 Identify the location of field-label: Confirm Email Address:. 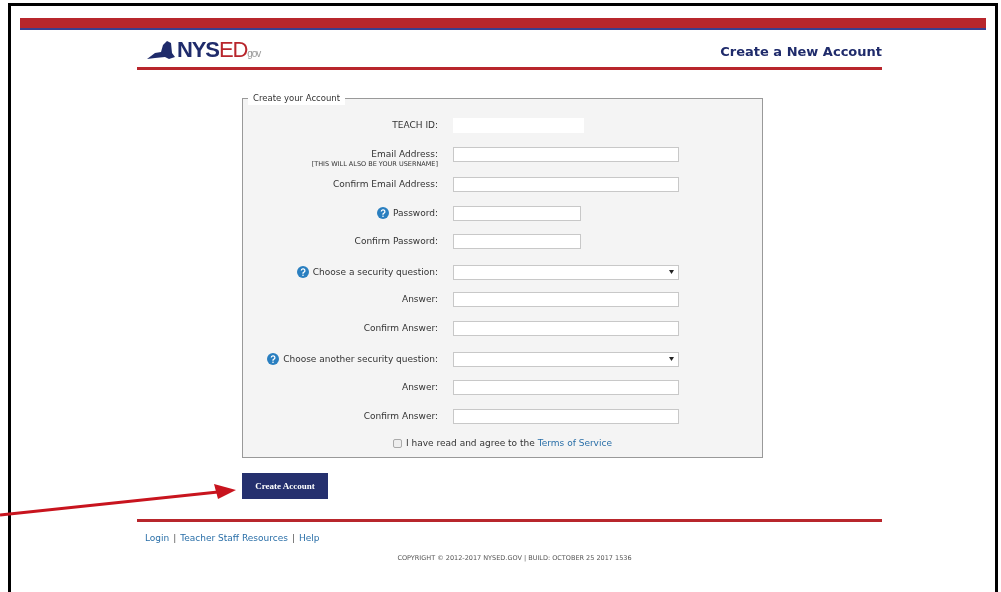
(385, 184).